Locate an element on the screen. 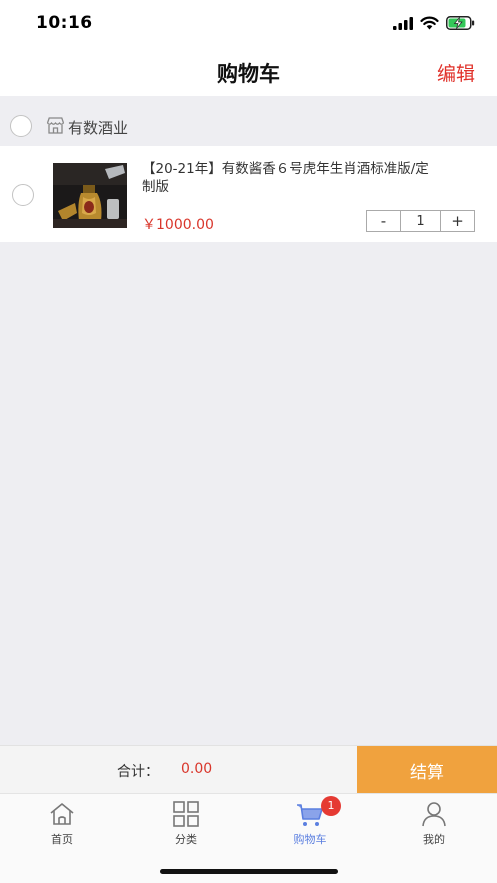 This screenshot has height=883, width=497. page-title: 购物车 is located at coordinates (248, 74).